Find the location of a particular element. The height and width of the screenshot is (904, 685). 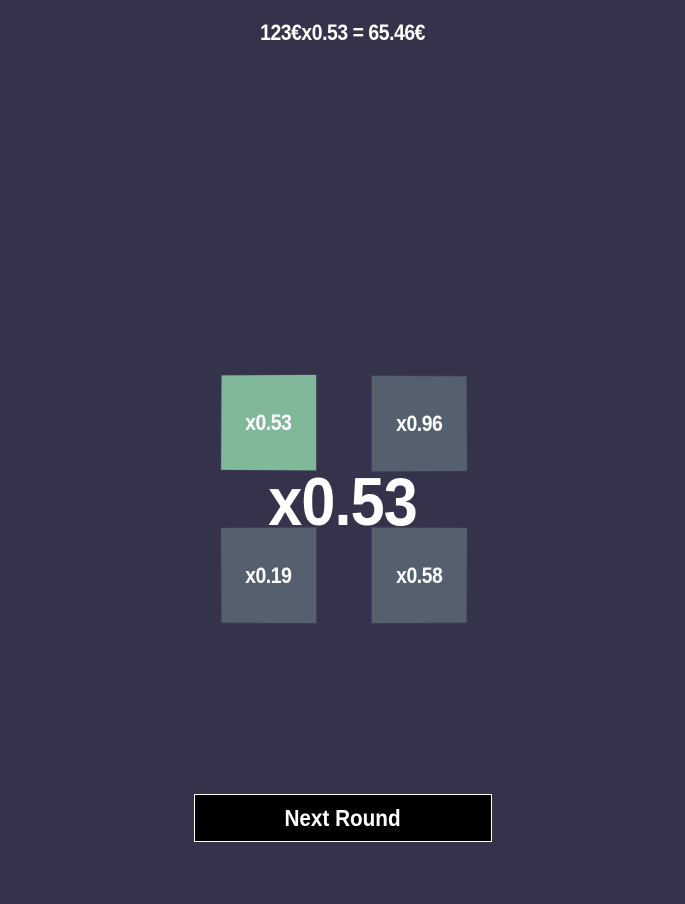

multiplier-tile-top-left: x0.53 is located at coordinates (269, 422).